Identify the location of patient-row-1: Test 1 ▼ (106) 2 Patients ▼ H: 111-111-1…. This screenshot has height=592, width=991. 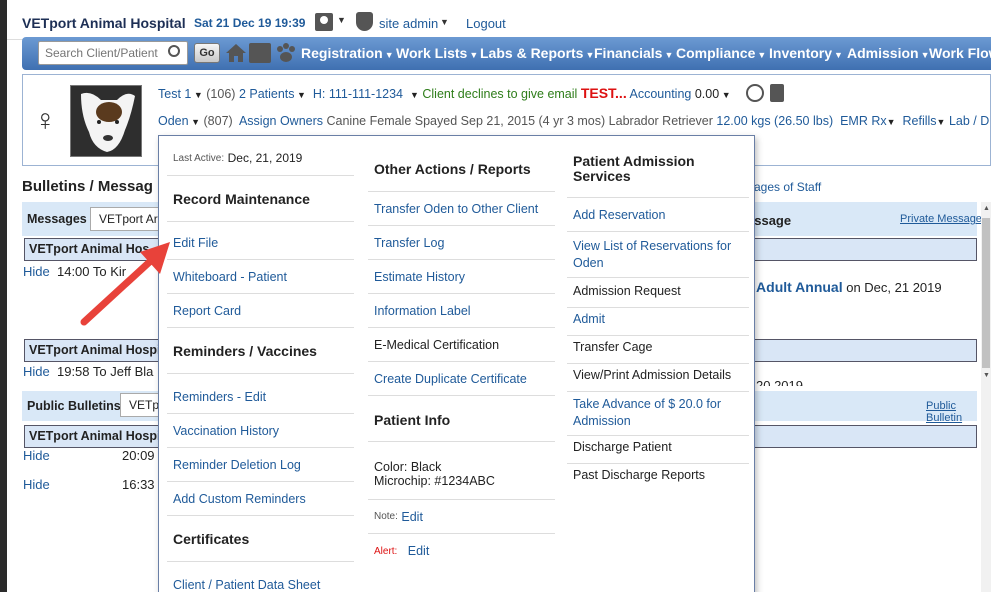
(444, 93).